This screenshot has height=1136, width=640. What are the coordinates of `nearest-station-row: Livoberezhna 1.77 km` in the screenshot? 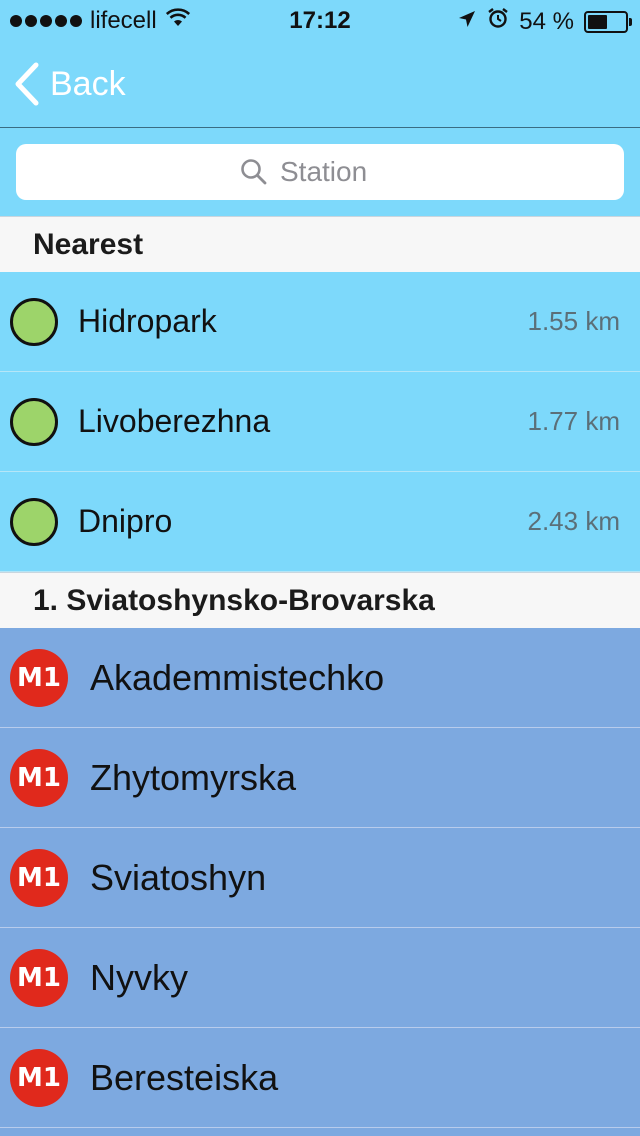 It's located at (320, 422).